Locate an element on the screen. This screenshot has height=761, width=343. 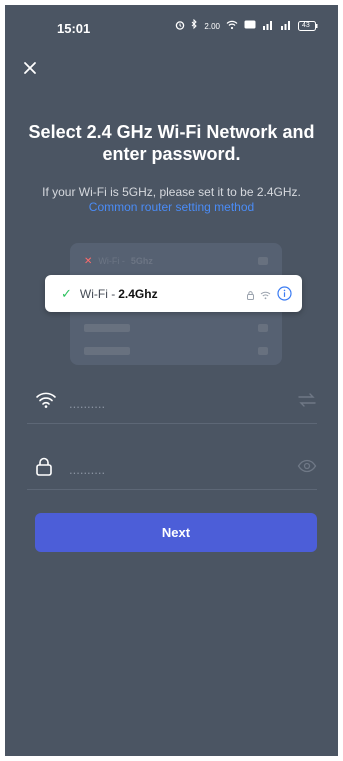
router-setting-link: Common router setting method is located at coordinates (171, 207).